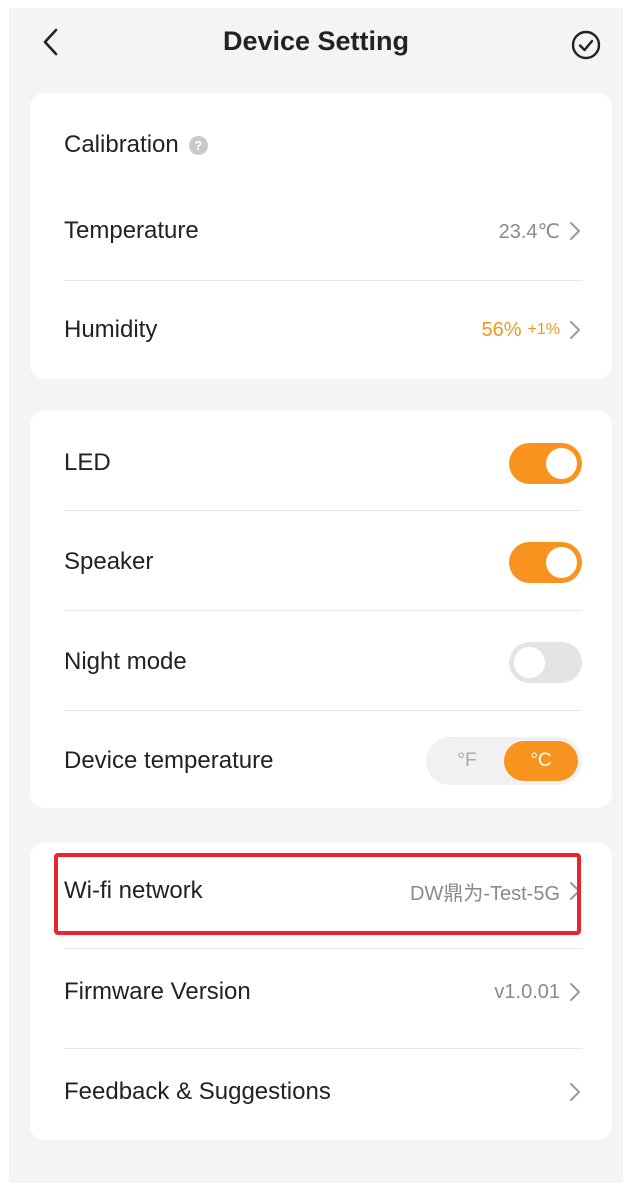 The image size is (632, 1191). What do you see at coordinates (323, 562) in the screenshot?
I see `speaker-row: Speaker` at bounding box center [323, 562].